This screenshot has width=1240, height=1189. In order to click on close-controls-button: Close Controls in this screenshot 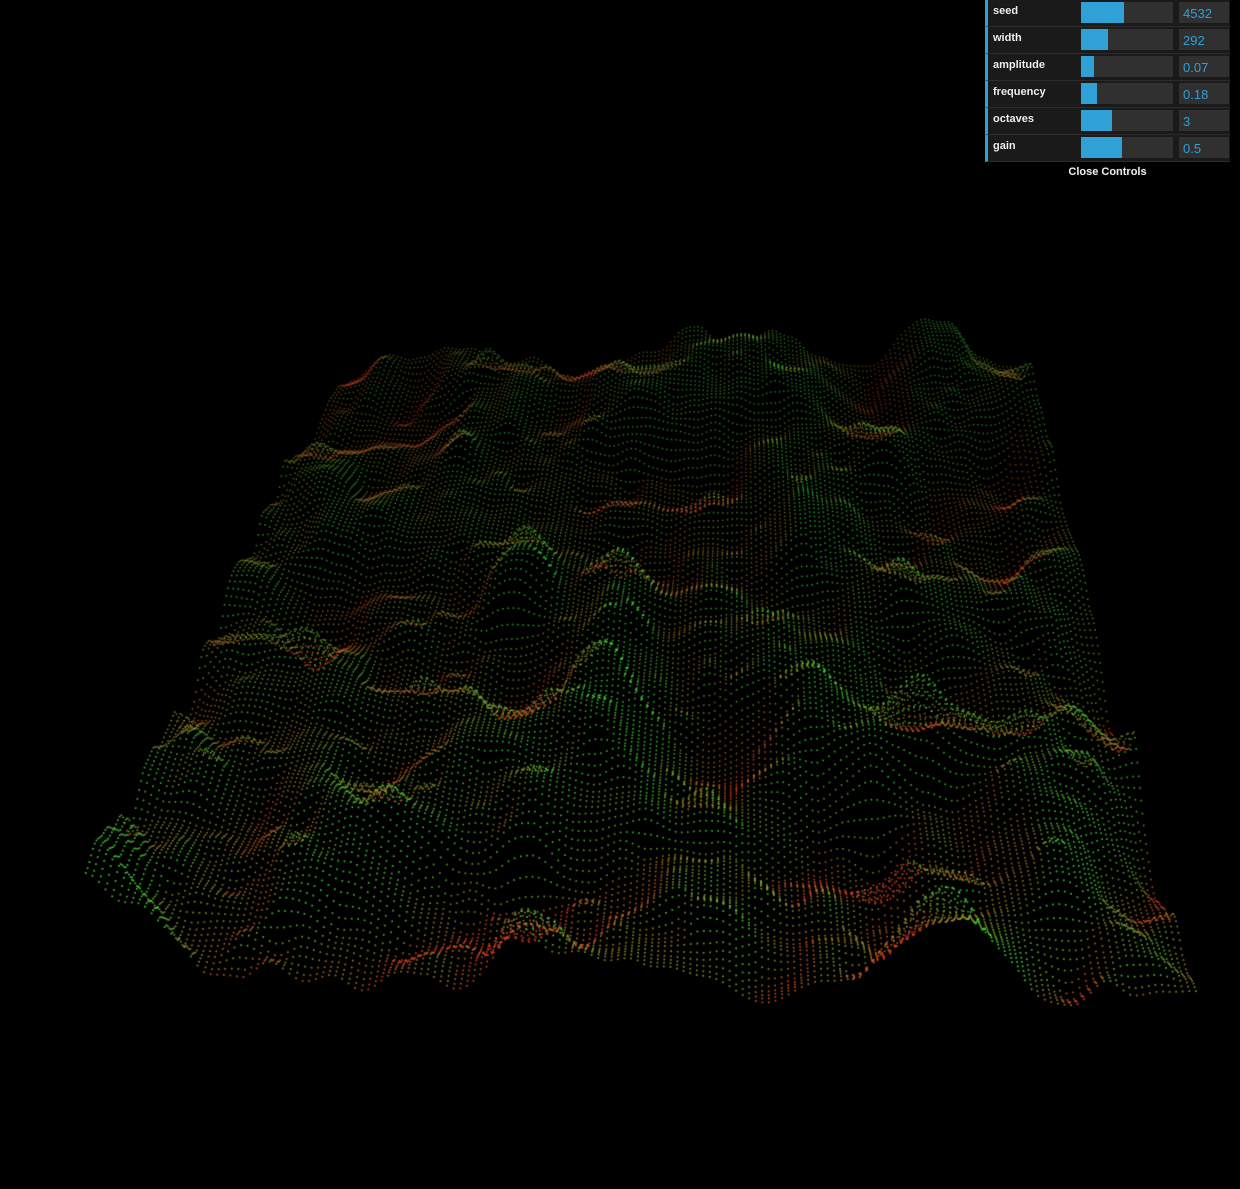, I will do `click(1107, 172)`.